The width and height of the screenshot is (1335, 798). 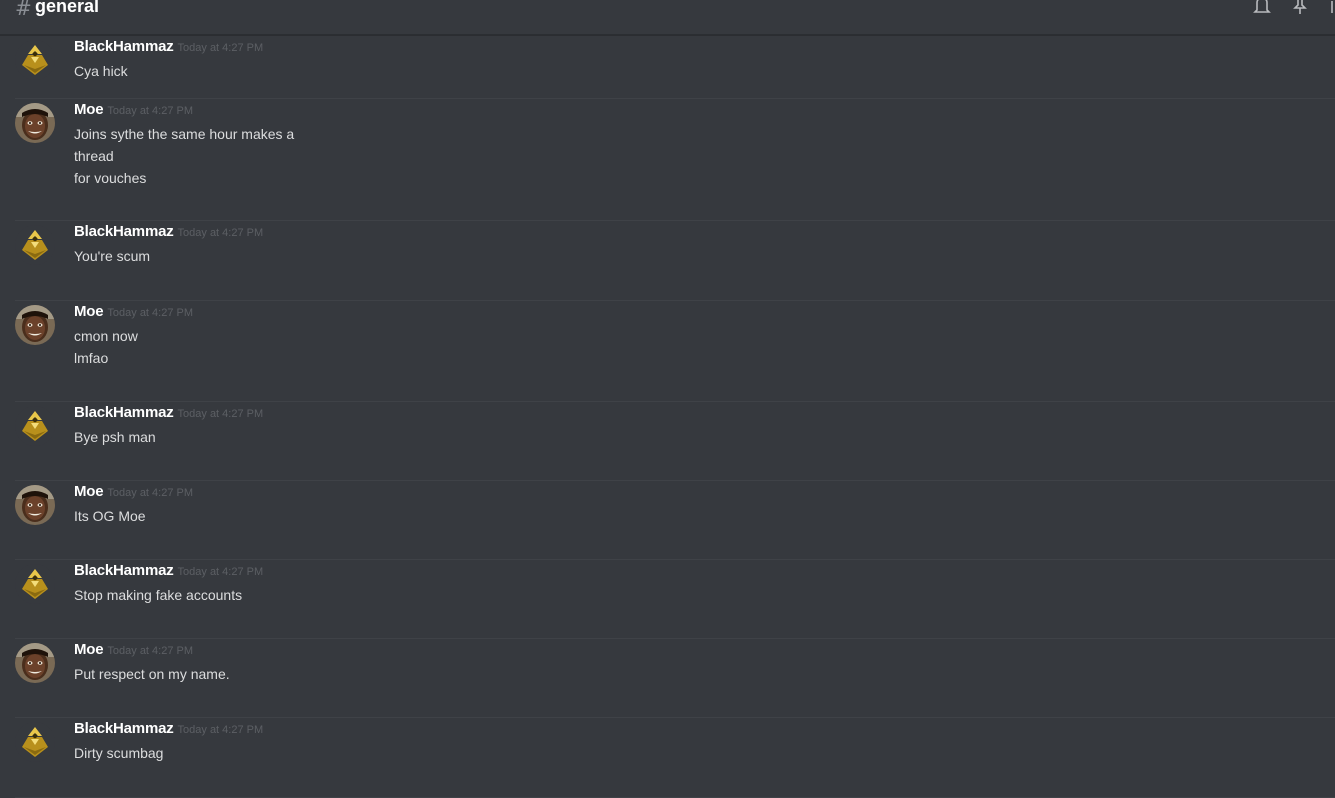 I want to click on message-text: Joins sythe the same hour makes a, so click(x=184, y=134).